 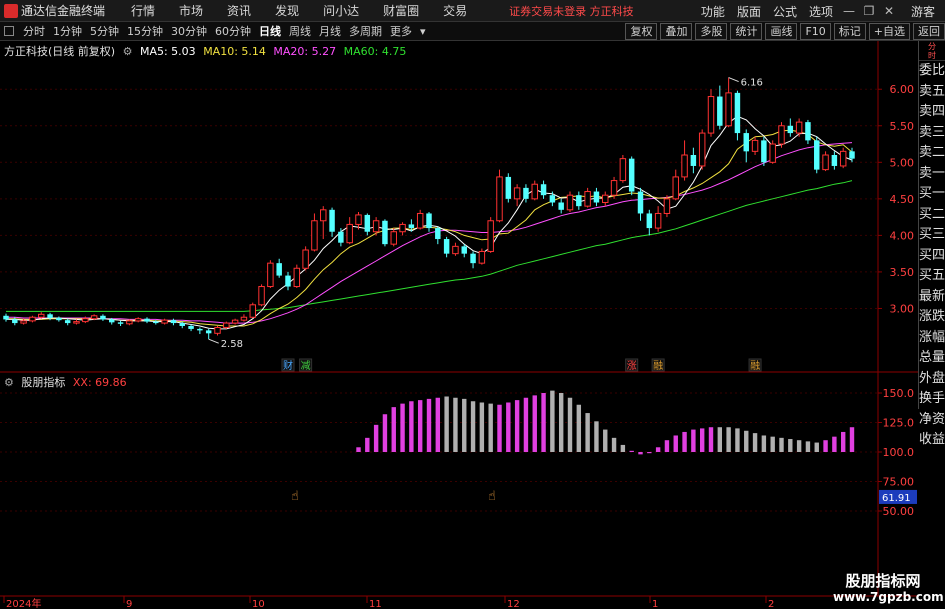 I want to click on x-tick-label: 2, so click(x=771, y=604).